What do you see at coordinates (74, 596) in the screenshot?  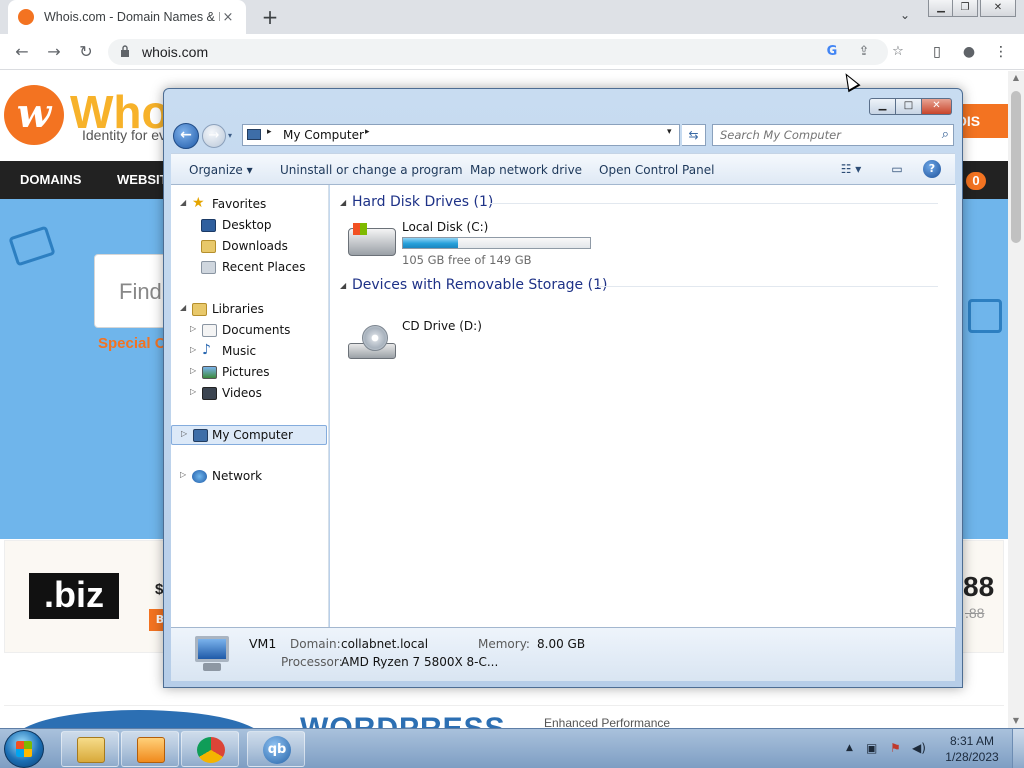 I see `biz-tld-logo: .biz` at bounding box center [74, 596].